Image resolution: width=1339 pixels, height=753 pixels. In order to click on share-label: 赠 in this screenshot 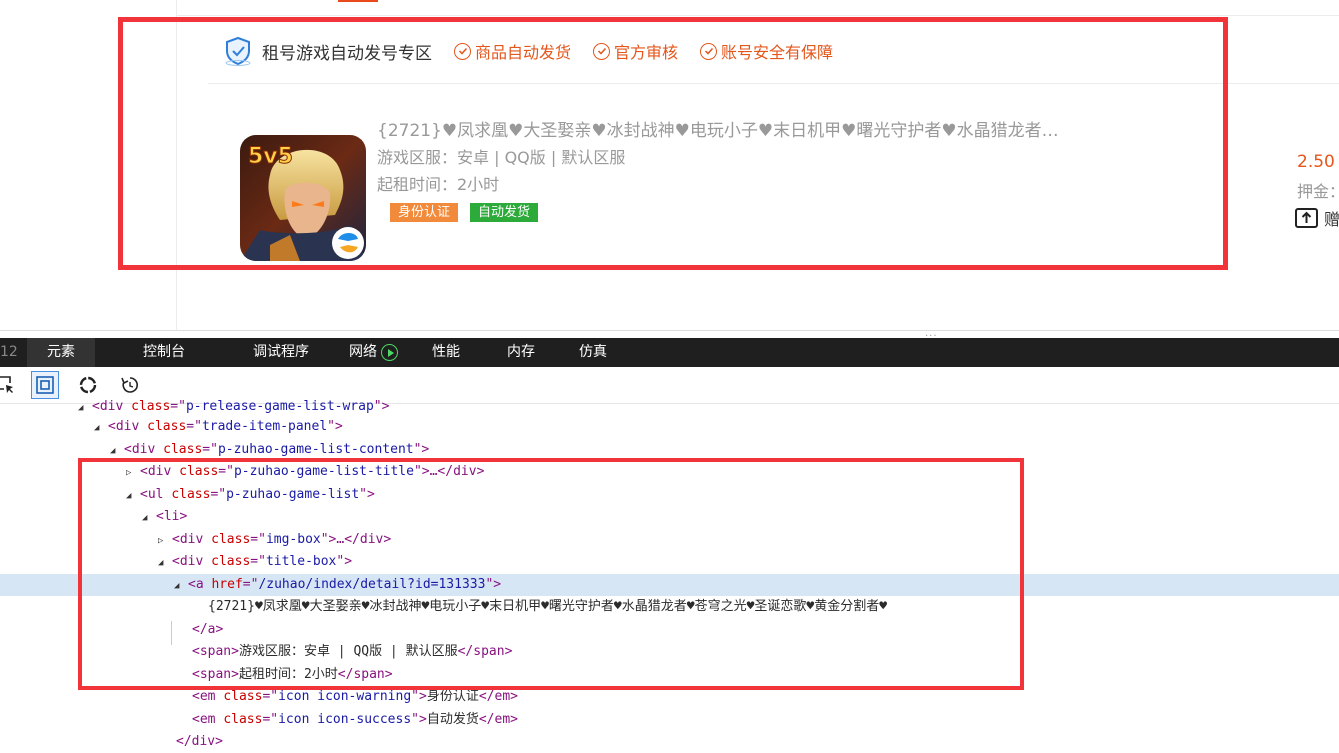, I will do `click(1331, 219)`.